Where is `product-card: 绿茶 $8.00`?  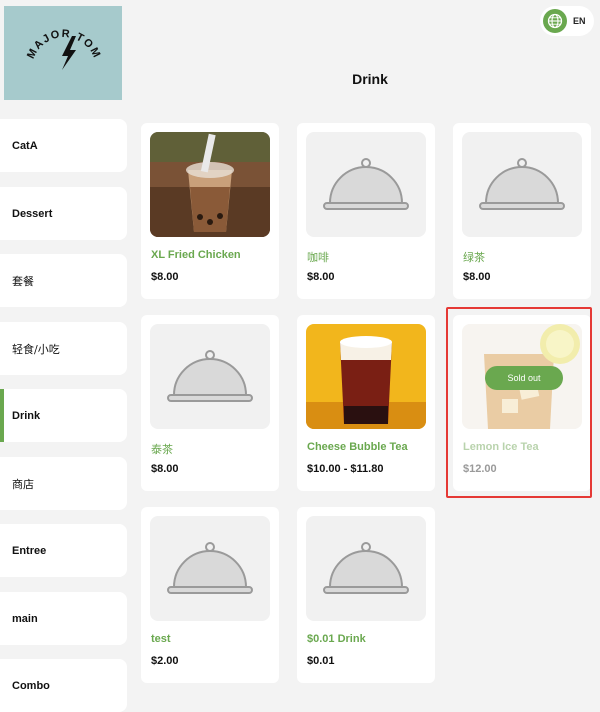
product-card: 绿茶 $8.00 is located at coordinates (522, 211).